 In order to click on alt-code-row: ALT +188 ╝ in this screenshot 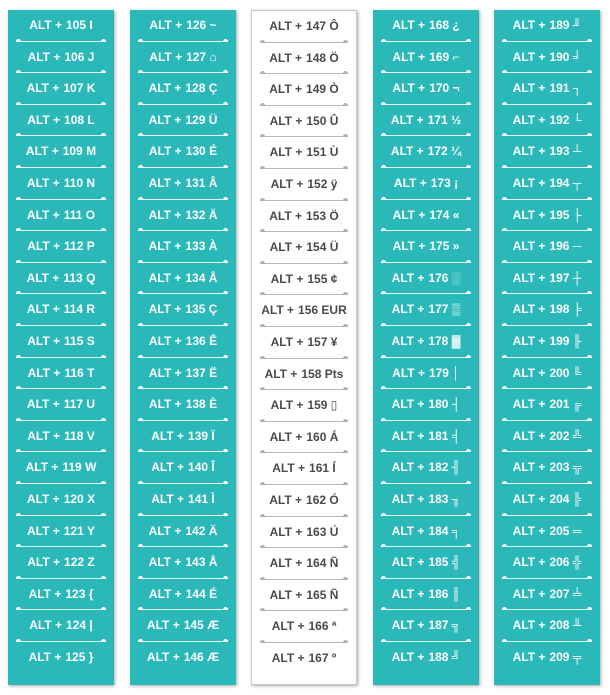, I will do `click(426, 658)`.